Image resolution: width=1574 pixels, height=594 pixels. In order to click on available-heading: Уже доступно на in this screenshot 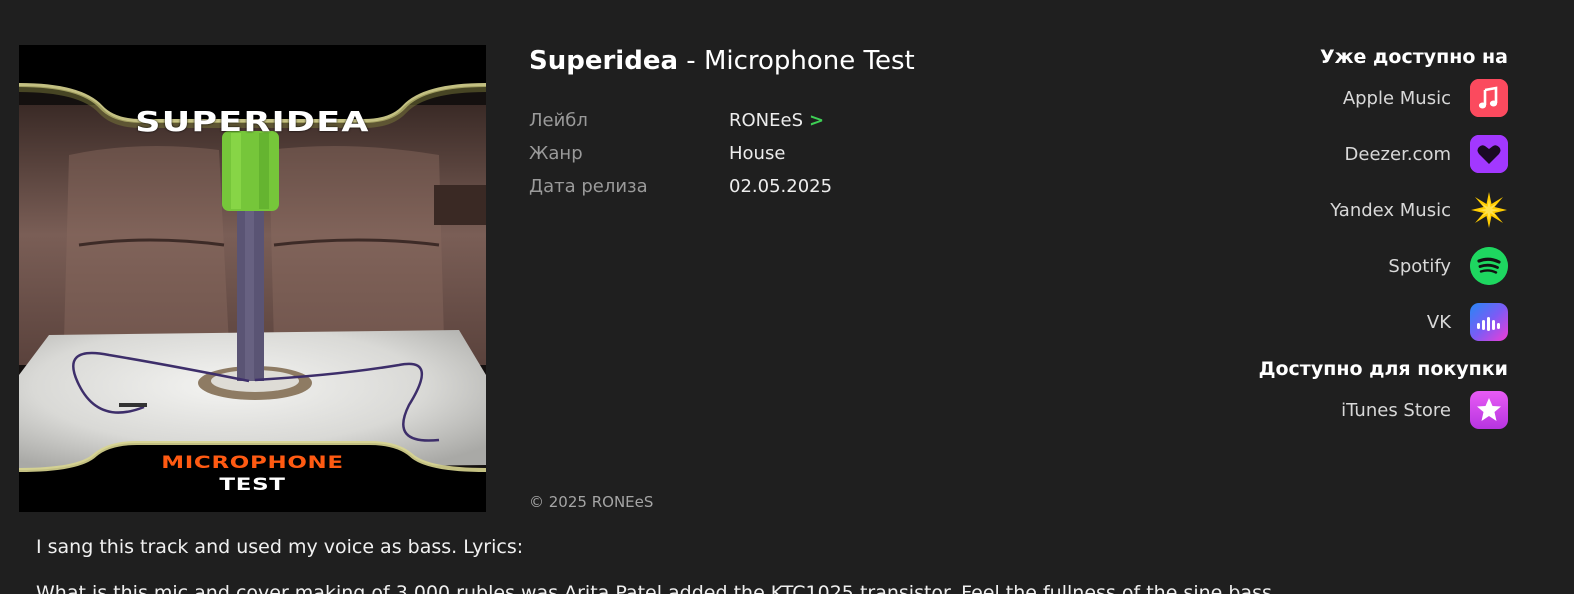, I will do `click(1414, 57)`.